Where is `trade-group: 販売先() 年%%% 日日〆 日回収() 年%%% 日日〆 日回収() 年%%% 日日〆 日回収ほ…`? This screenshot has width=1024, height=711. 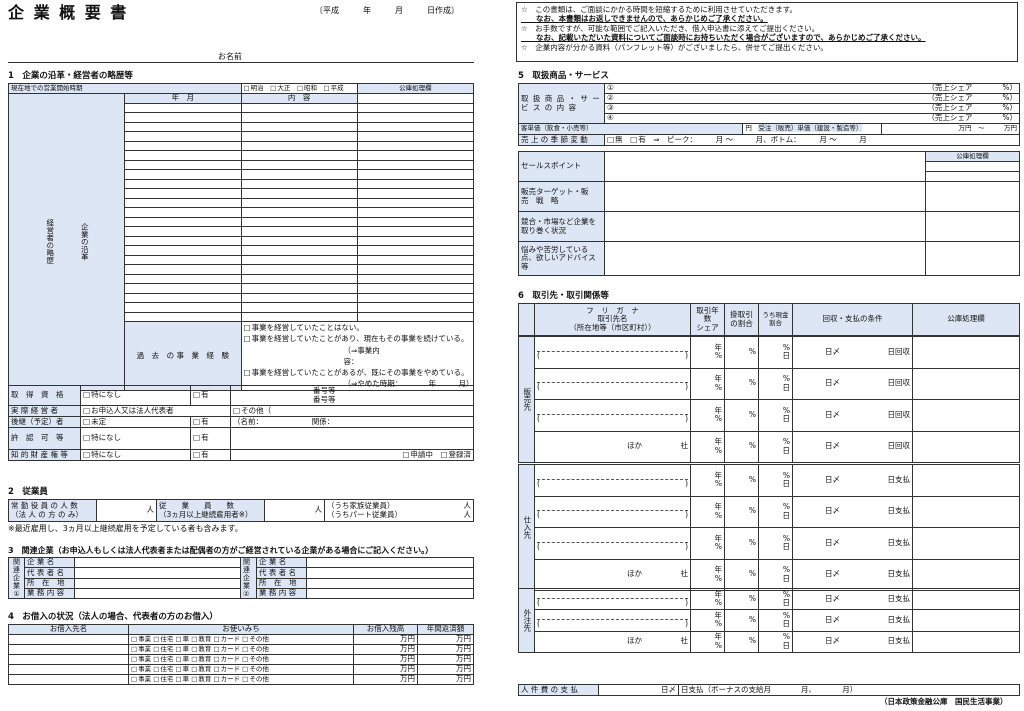
trade-group: 販売先() 年%%% 日日〆 日回収() 年%%% 日日〆 日回収() 年%%% 日日〆 日回収ほ… is located at coordinates (769, 399).